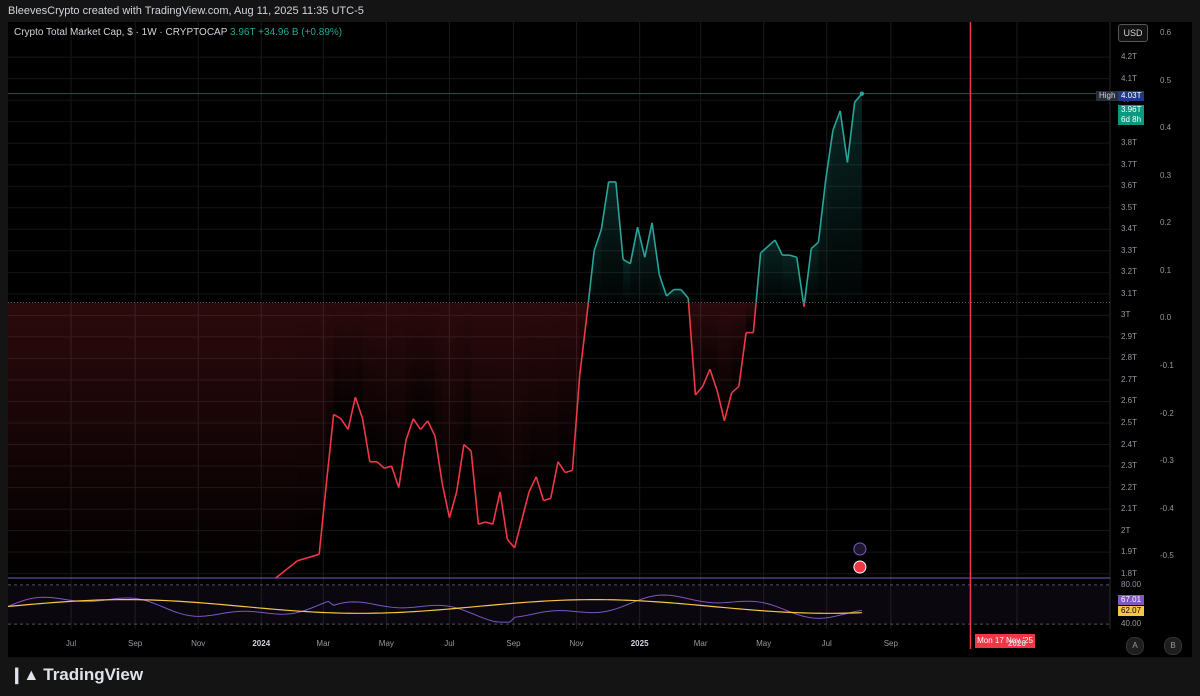 The height and width of the screenshot is (696, 1200). Describe the element at coordinates (764, 643) in the screenshot. I see `x-tick-label: May` at that location.